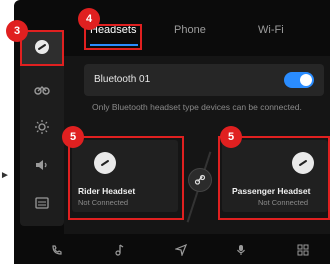 The height and width of the screenshot is (264, 330). Describe the element at coordinates (89, 19) in the screenshot. I see `annotation-badge-4: 4` at that location.